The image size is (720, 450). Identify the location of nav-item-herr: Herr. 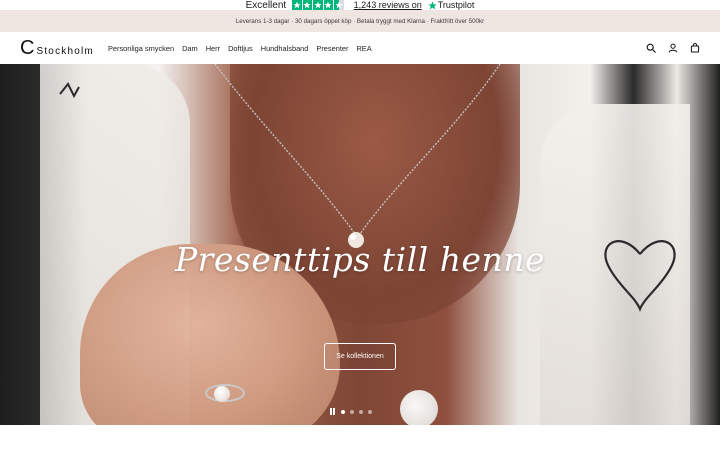
(213, 48).